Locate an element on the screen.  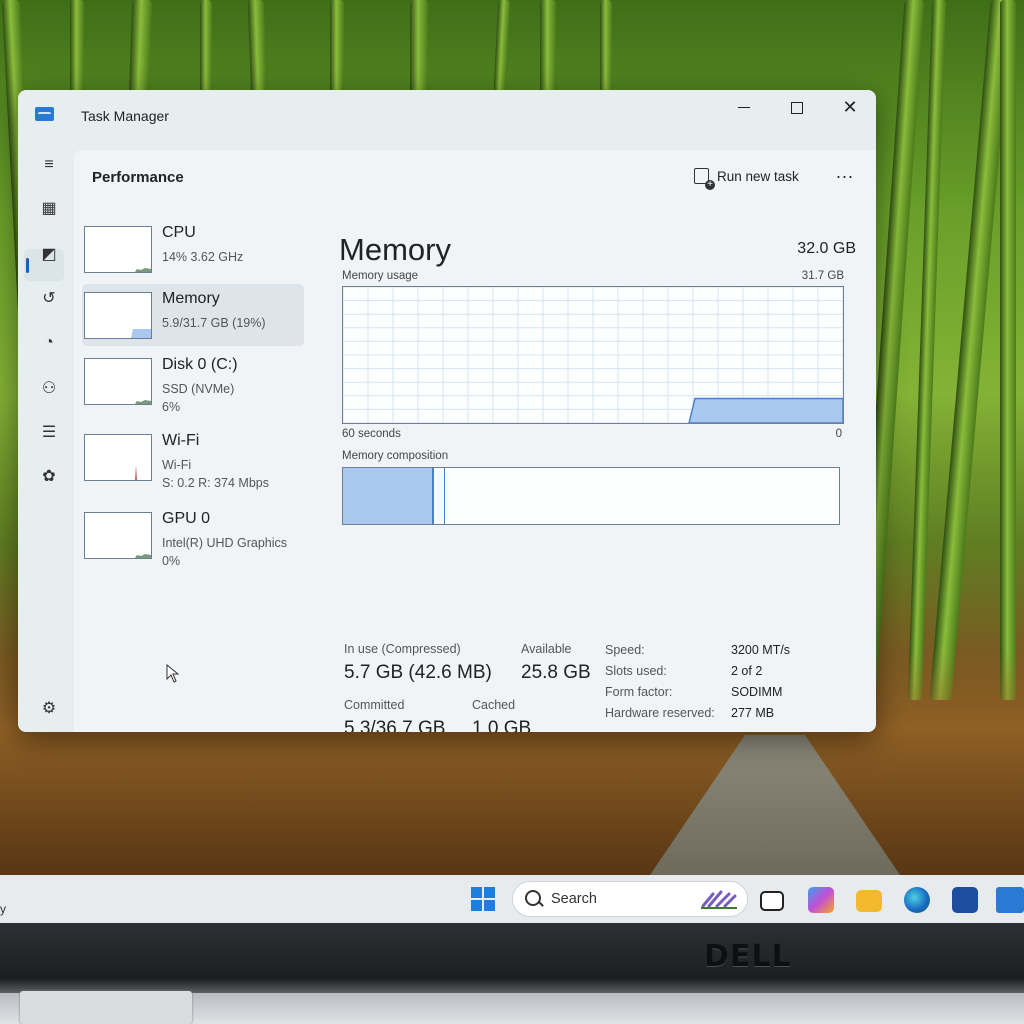
detail-label: Speed: is located at coordinates (625, 650).